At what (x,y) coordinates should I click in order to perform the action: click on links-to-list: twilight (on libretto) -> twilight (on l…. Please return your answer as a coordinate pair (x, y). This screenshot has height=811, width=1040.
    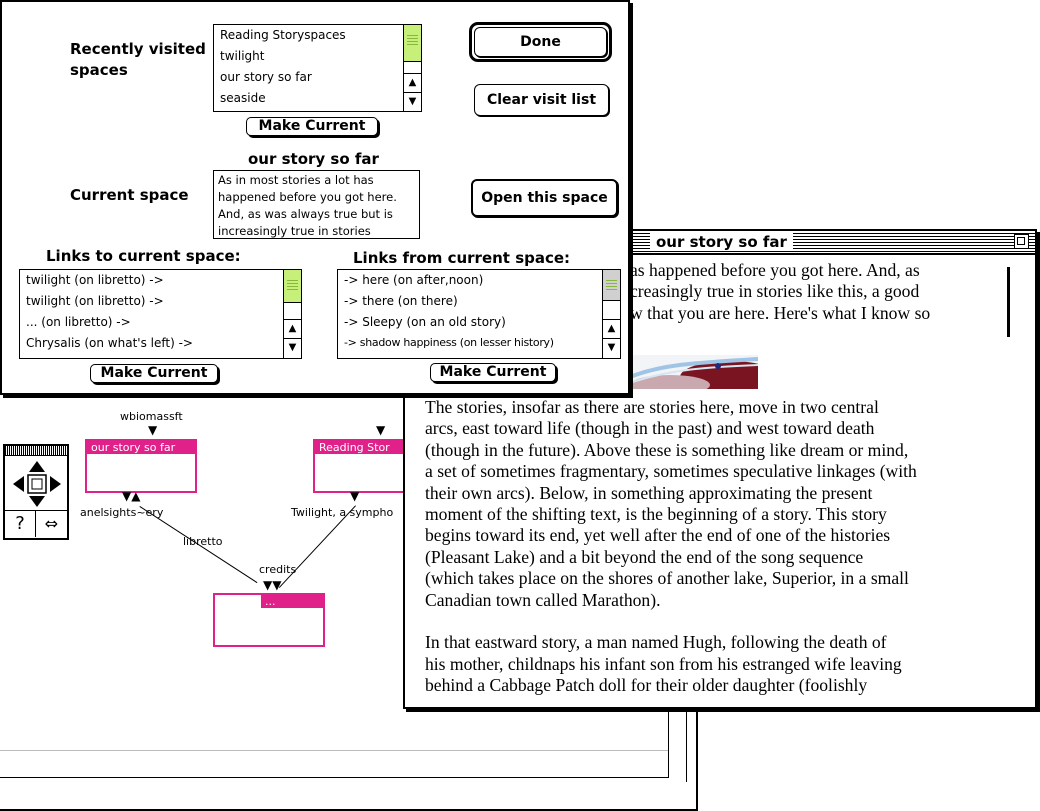
    Looking at the image, I should click on (160, 314).